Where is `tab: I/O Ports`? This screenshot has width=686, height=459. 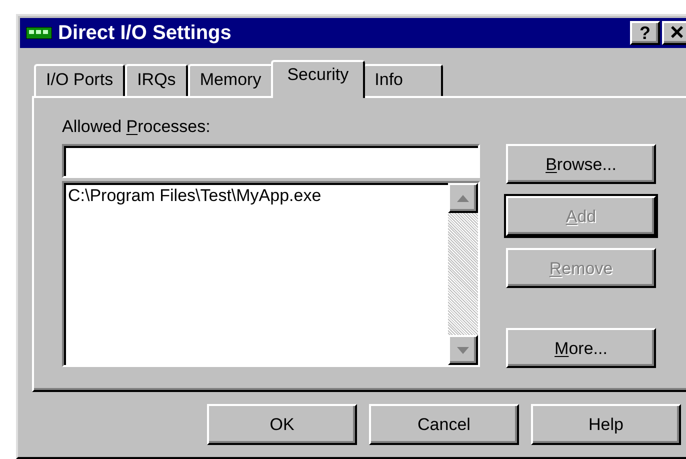
tab: I/O Ports is located at coordinates (80, 80).